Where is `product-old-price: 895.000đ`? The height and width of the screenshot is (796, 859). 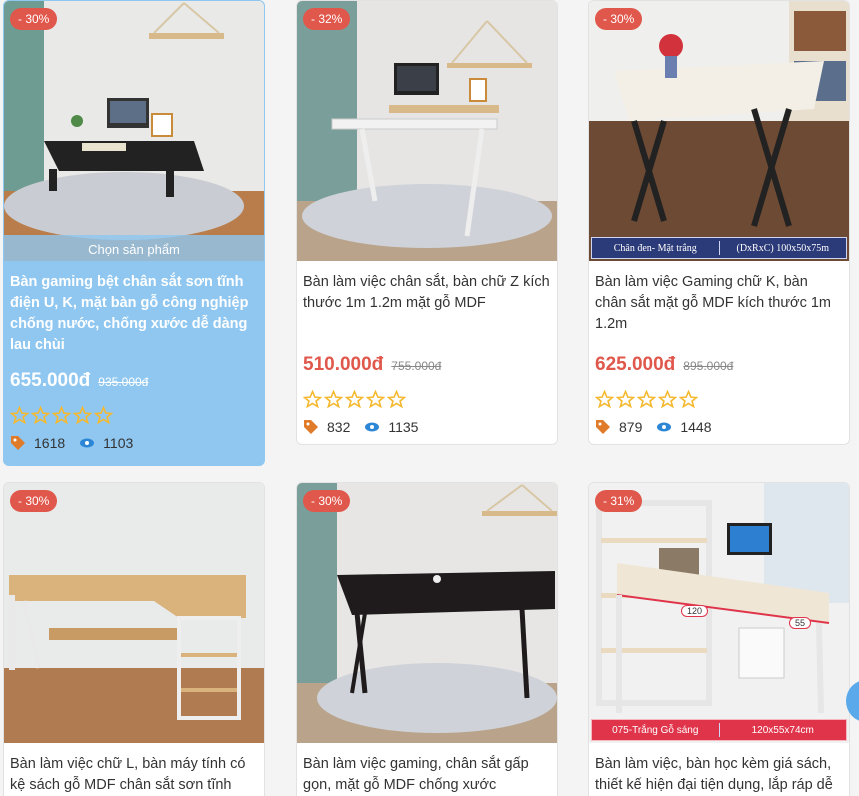
product-old-price: 895.000đ is located at coordinates (708, 366).